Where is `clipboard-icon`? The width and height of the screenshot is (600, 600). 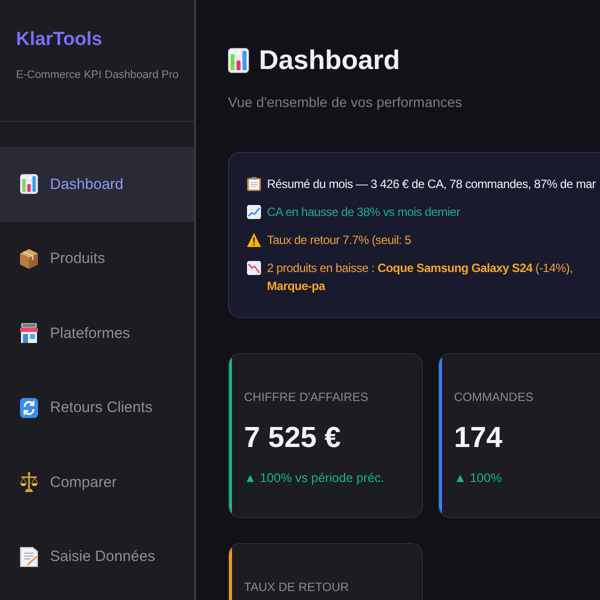 clipboard-icon is located at coordinates (254, 184).